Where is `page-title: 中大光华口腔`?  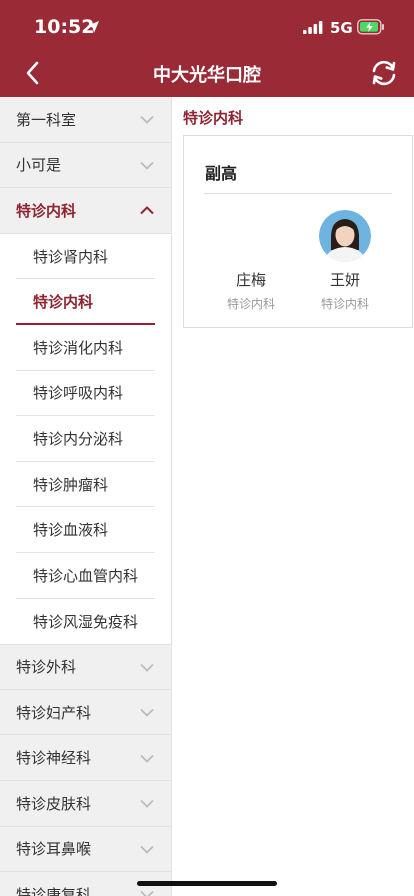 page-title: 中大光华口腔 is located at coordinates (207, 75).